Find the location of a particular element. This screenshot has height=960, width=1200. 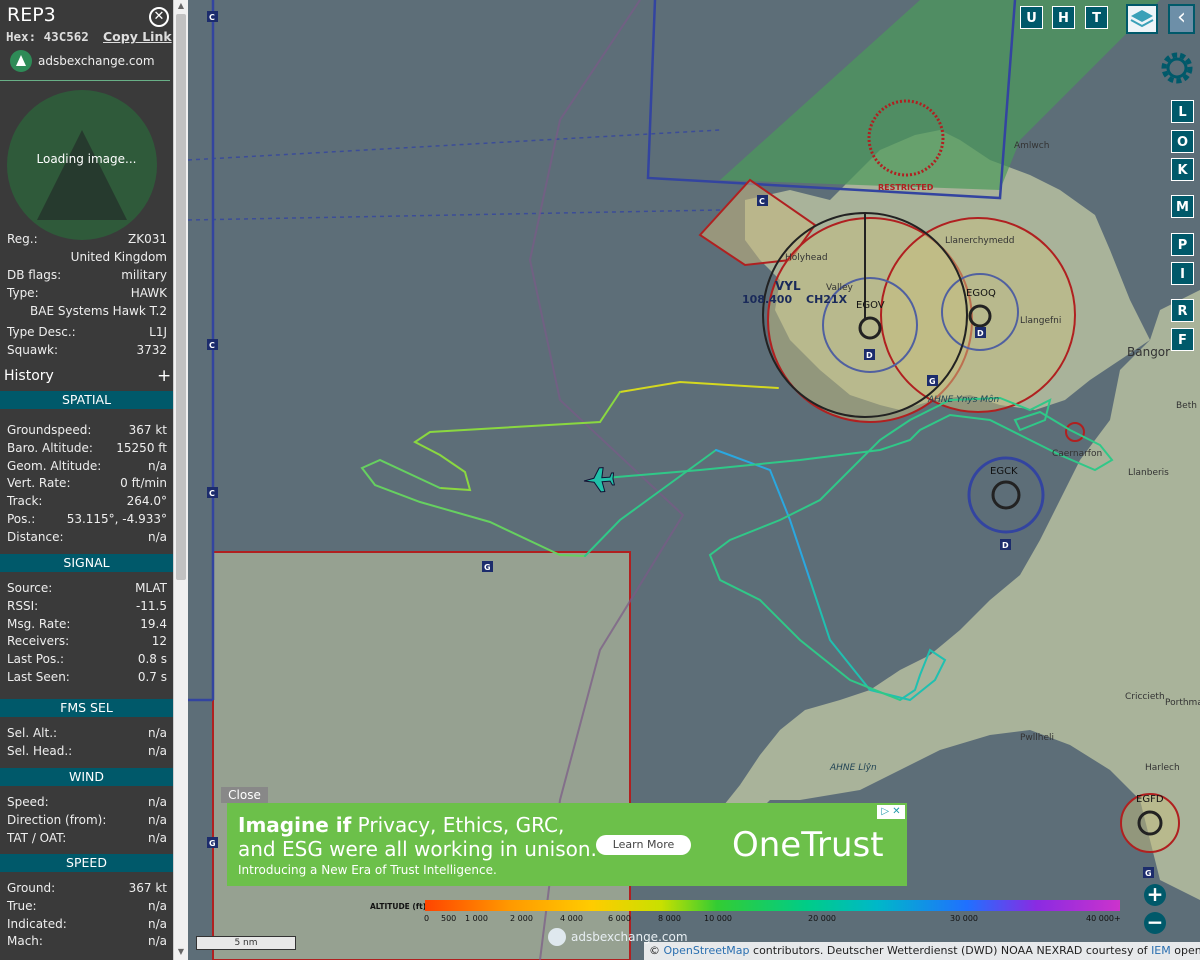

speed-row: True: n/a is located at coordinates (87, 906).